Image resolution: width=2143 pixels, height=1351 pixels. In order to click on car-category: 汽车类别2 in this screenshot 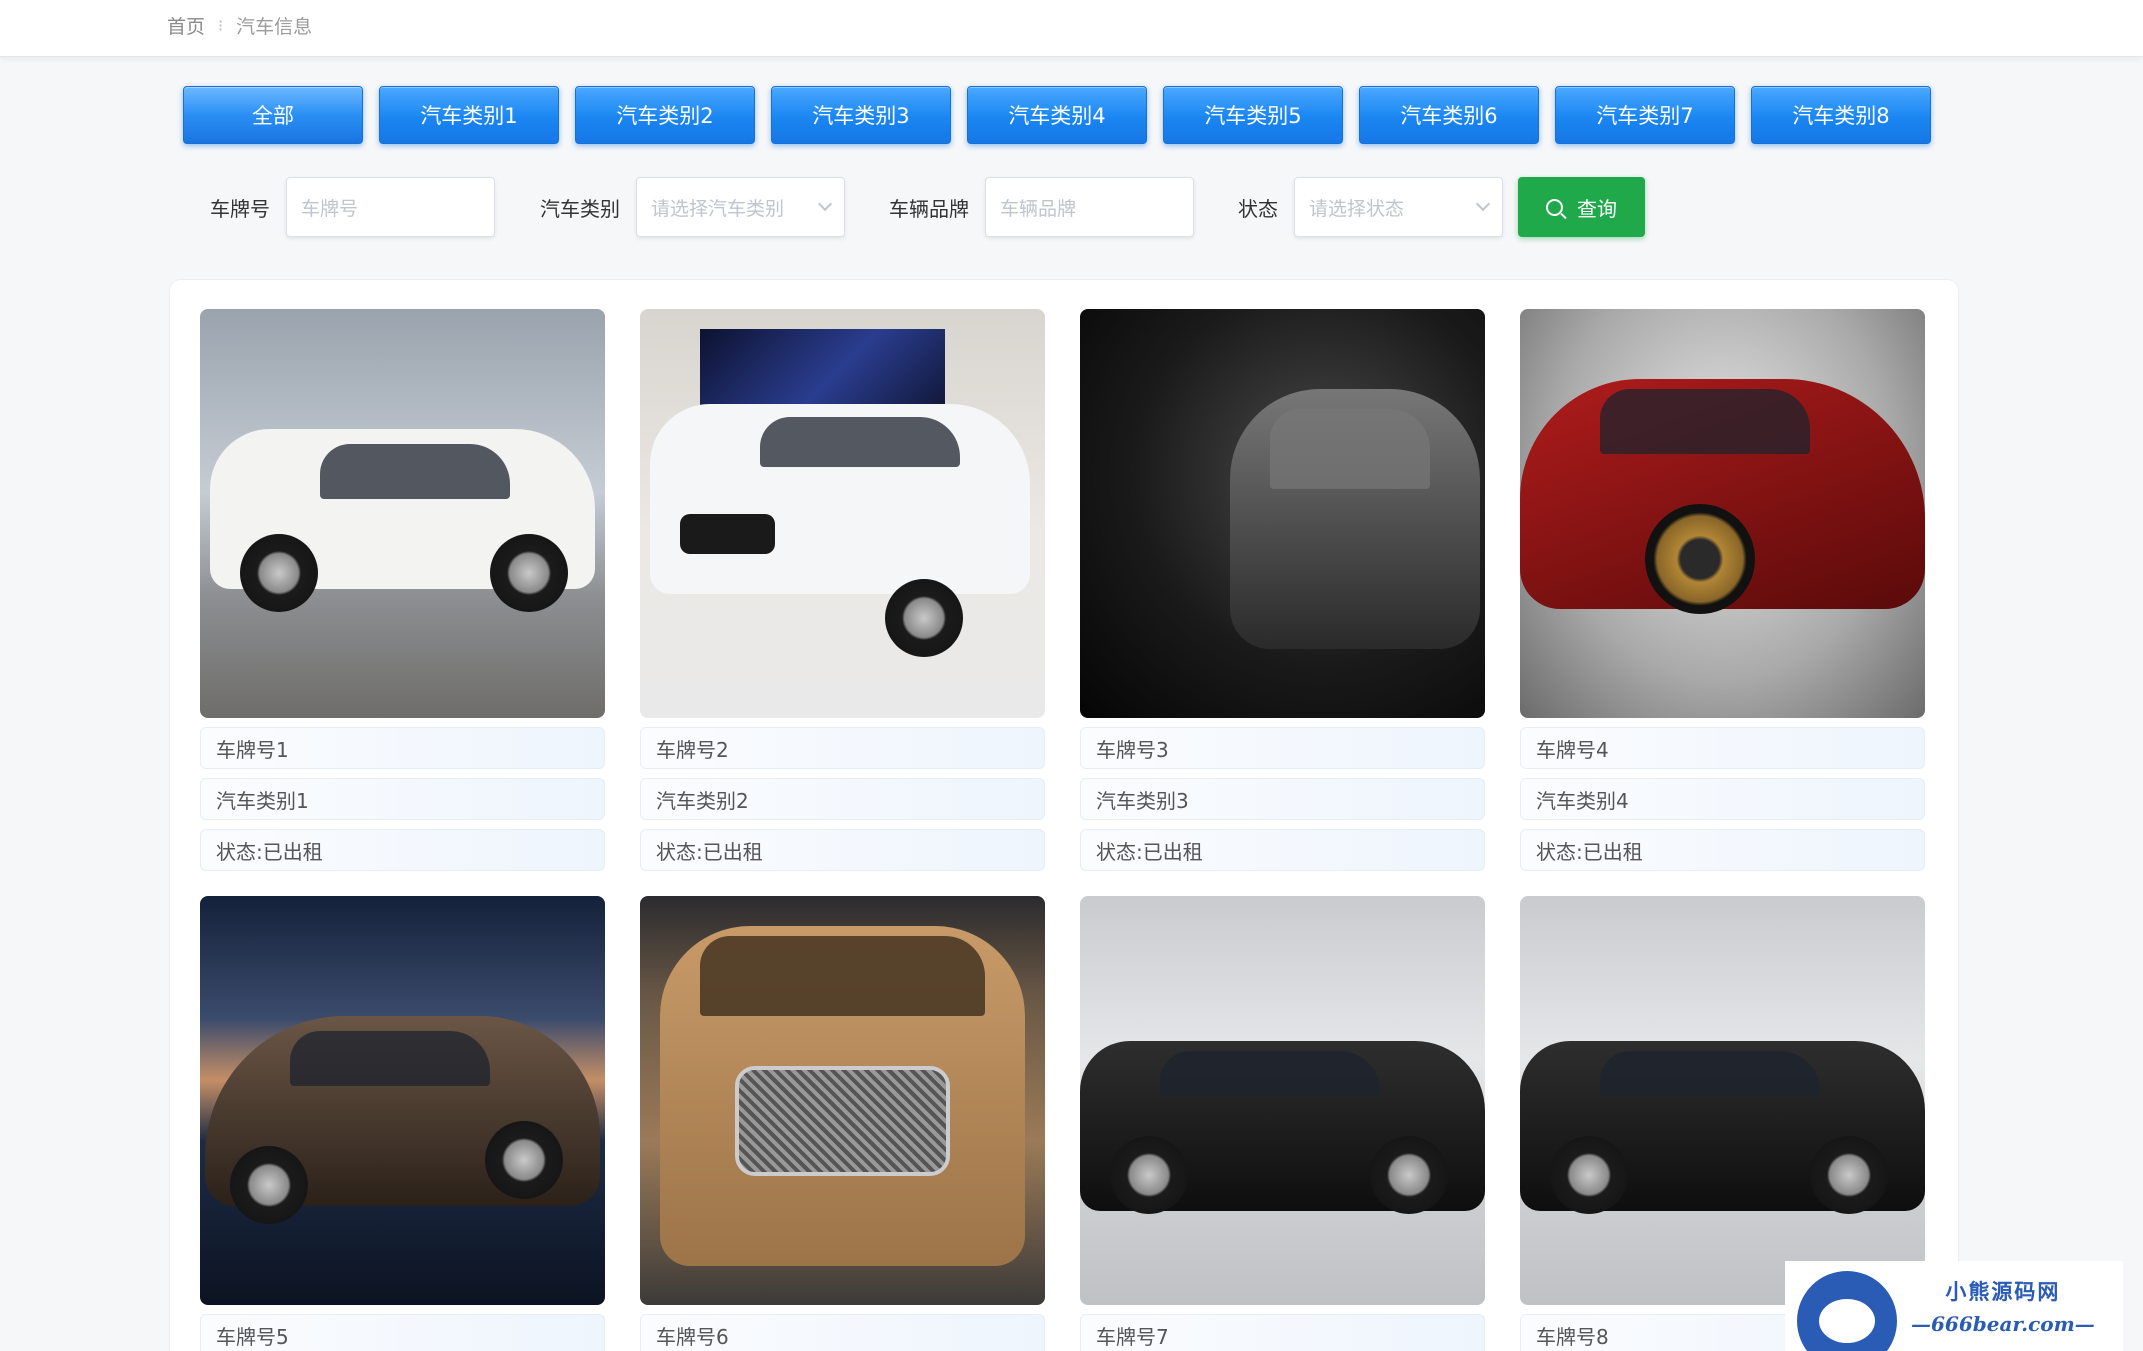, I will do `click(842, 799)`.